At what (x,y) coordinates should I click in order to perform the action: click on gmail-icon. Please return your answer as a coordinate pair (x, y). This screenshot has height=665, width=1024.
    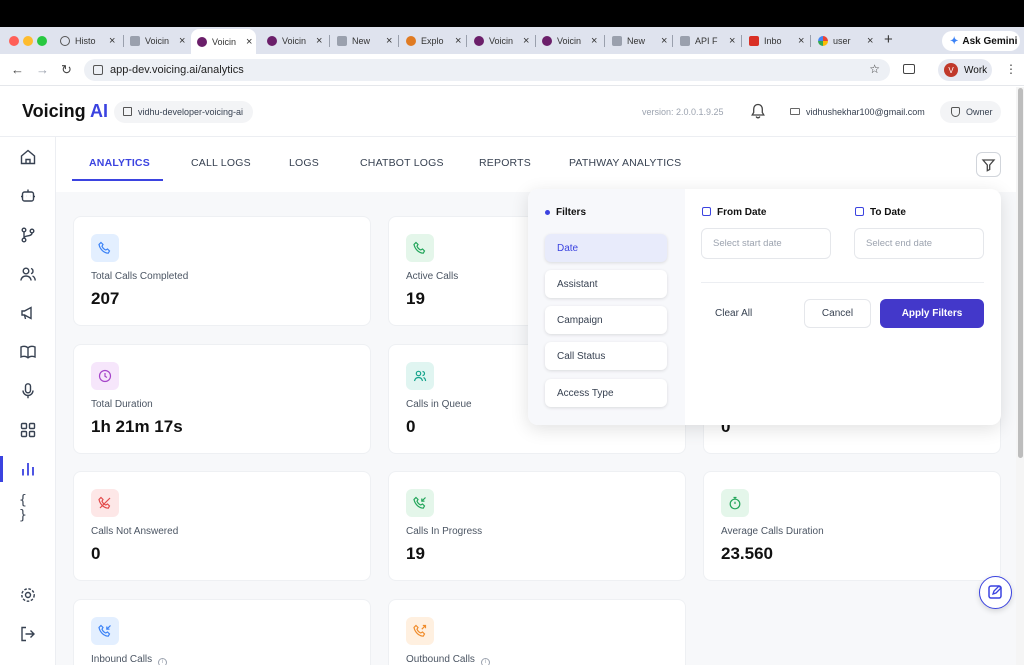
    Looking at the image, I should click on (754, 41).